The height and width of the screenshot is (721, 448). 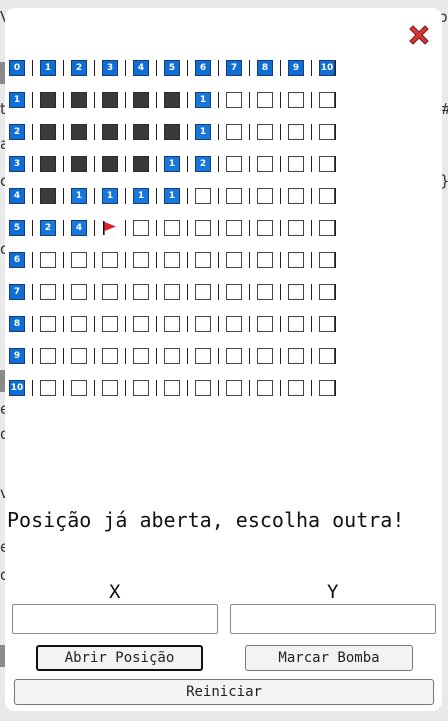 I want to click on y-input, so click(x=333, y=619).